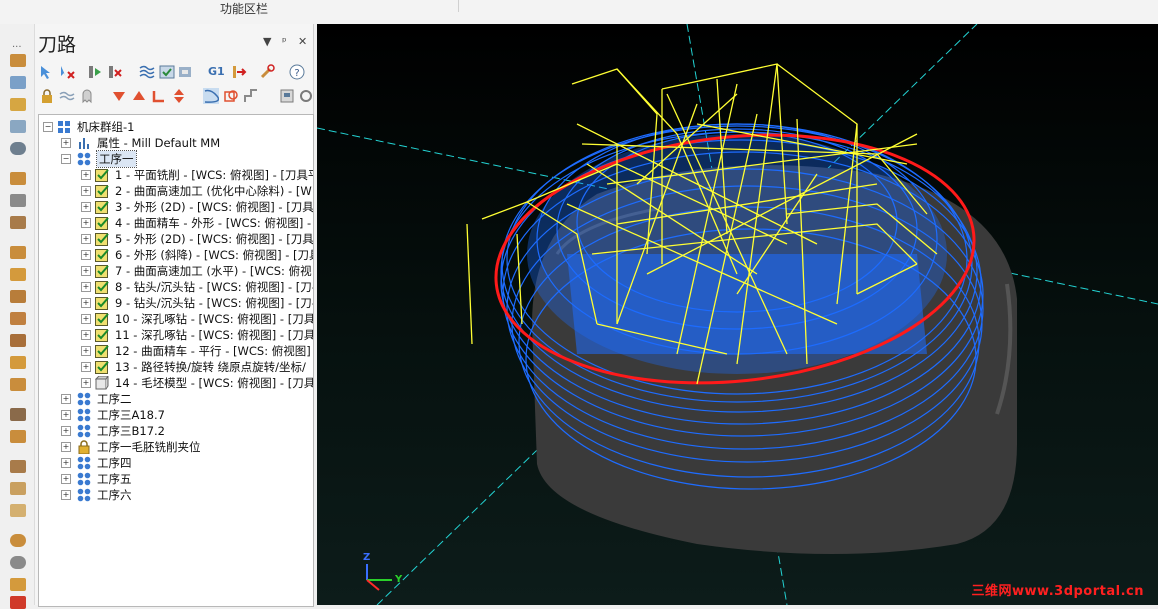 The height and width of the screenshot is (609, 1158). Describe the element at coordinates (179, 96) in the screenshot. I see `move-updown-icon` at that location.